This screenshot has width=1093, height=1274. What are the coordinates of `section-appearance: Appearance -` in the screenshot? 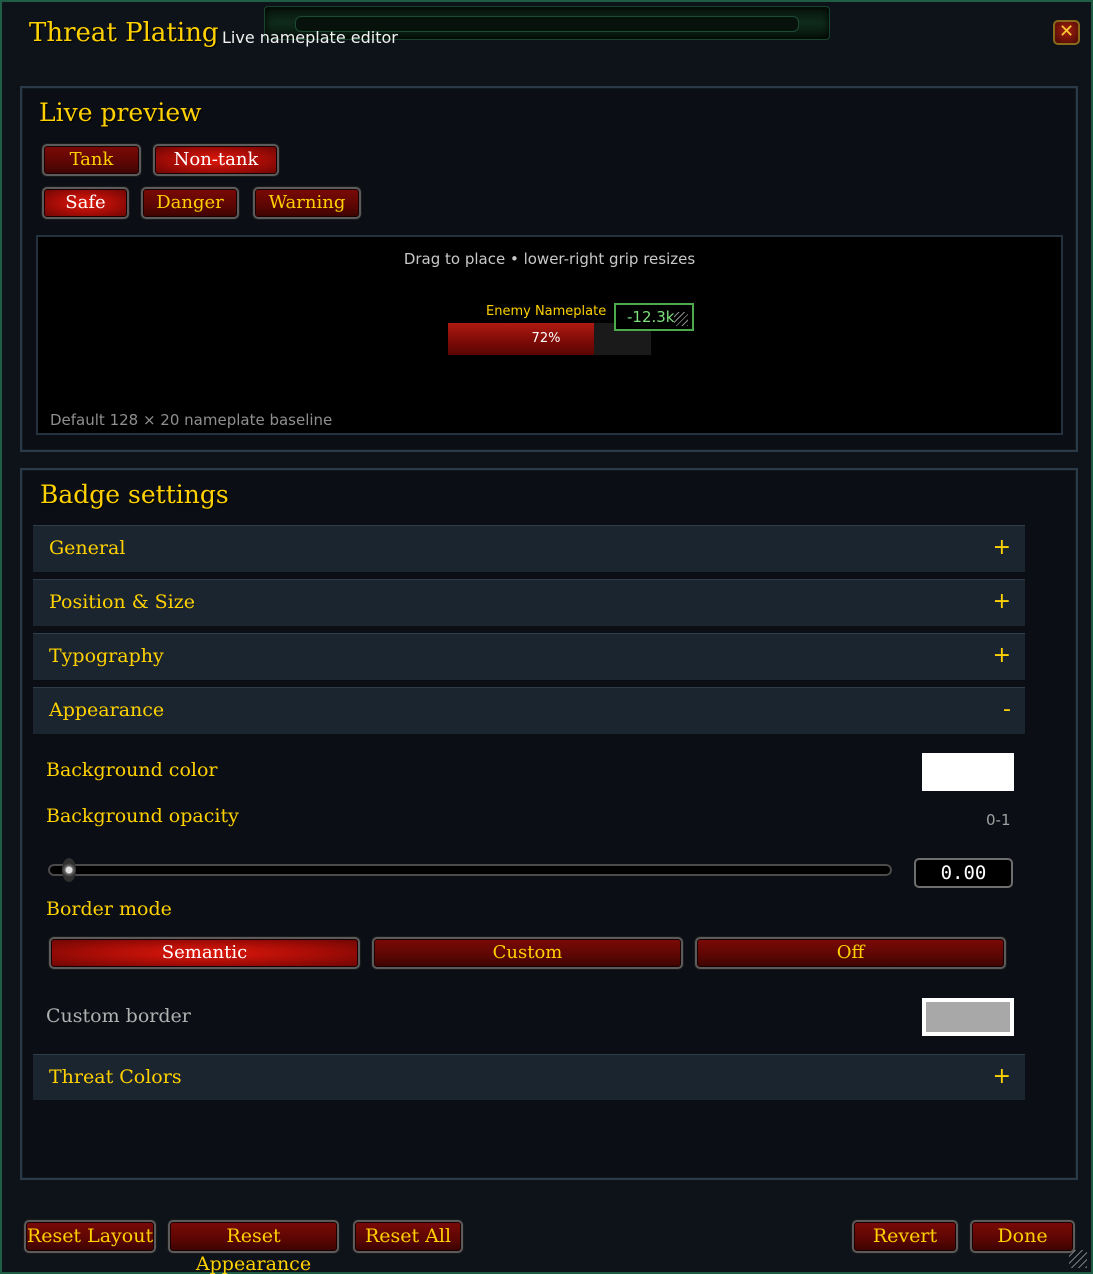 It's located at (529, 711).